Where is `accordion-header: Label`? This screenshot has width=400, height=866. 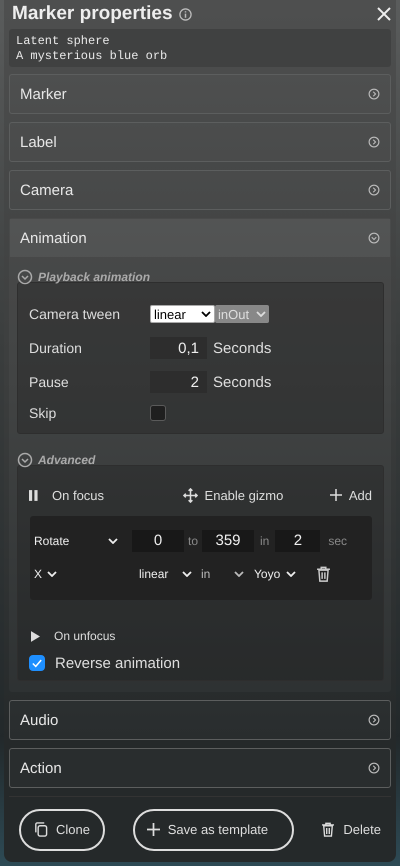 accordion-header: Label is located at coordinates (200, 142).